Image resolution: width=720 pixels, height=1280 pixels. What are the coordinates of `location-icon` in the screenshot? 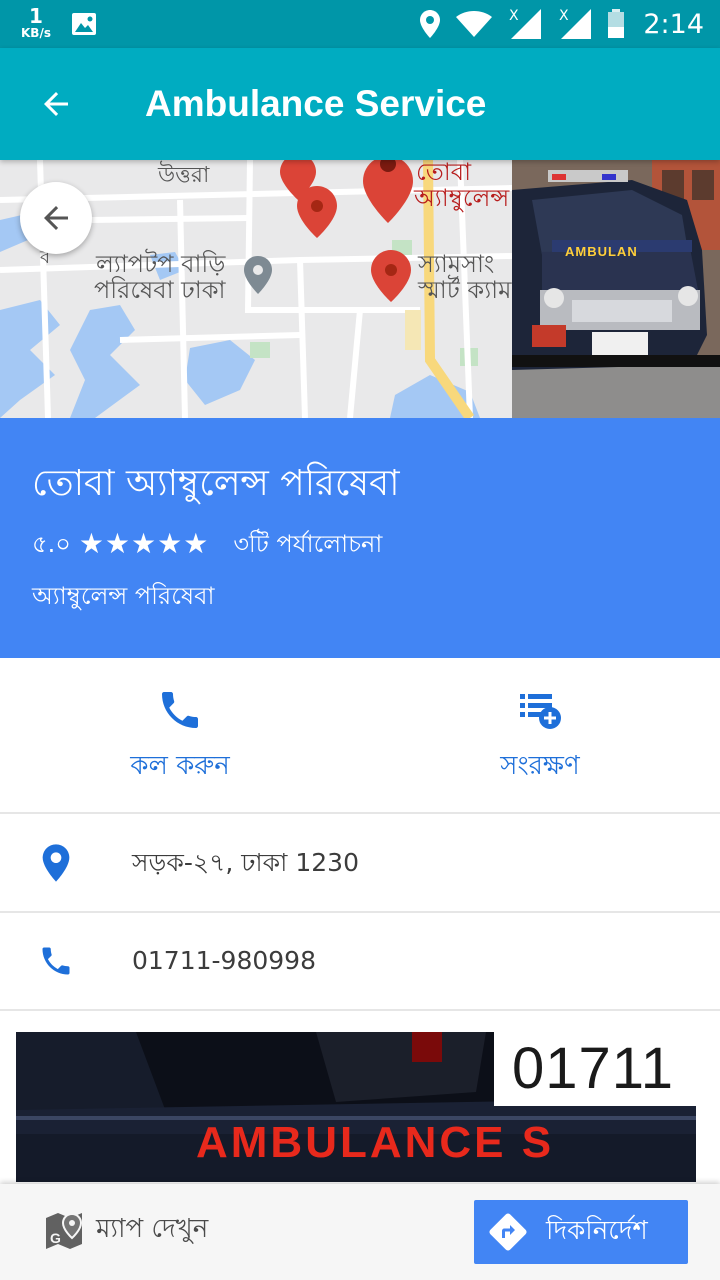 It's located at (430, 24).